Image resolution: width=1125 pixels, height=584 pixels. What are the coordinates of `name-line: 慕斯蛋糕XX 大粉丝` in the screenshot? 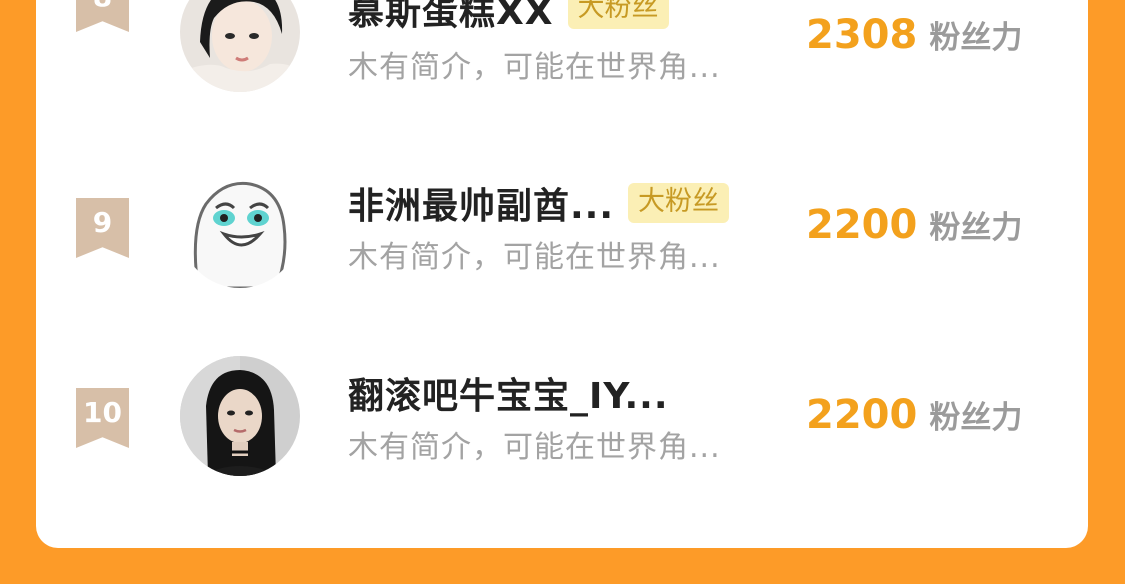 It's located at (508, 17).